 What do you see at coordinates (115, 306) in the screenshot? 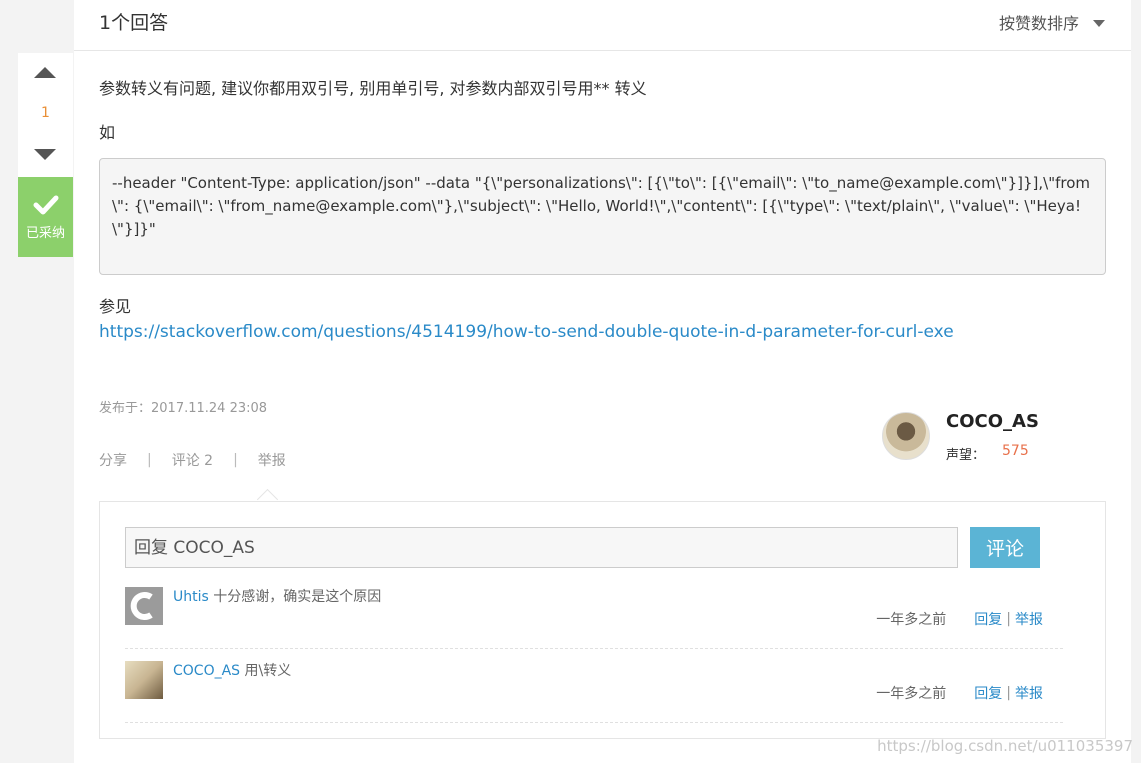
I see `see-also-label: 参见` at bounding box center [115, 306].